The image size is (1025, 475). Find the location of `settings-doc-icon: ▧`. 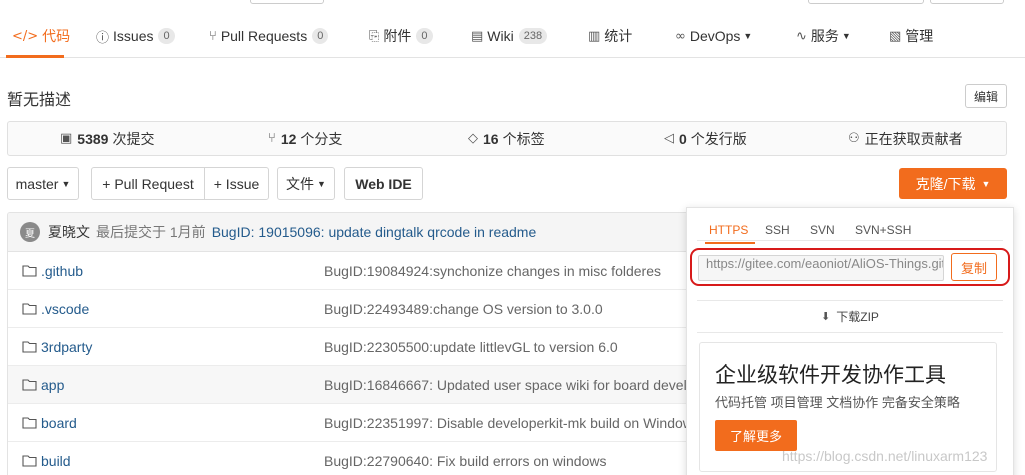

settings-doc-icon: ▧ is located at coordinates (895, 36).